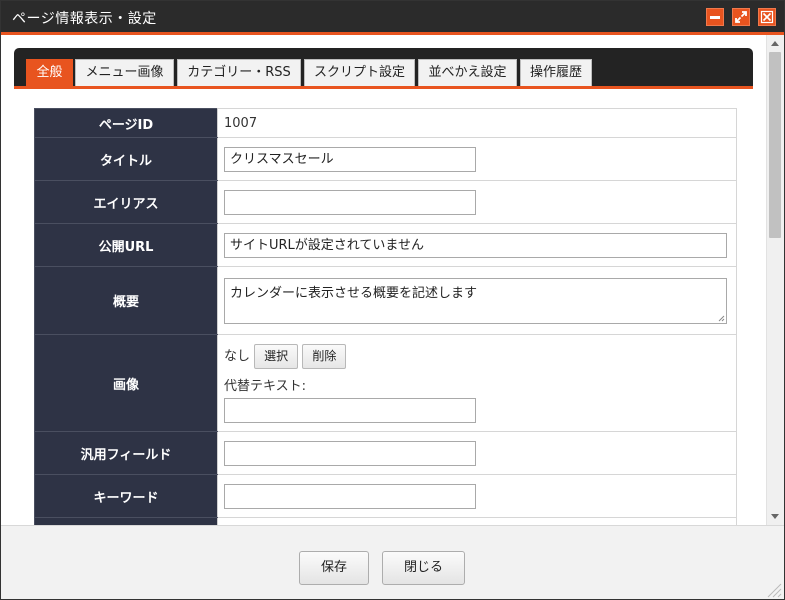 Image resolution: width=785 pixels, height=600 pixels. I want to click on resize-grip-icon, so click(721, 318).